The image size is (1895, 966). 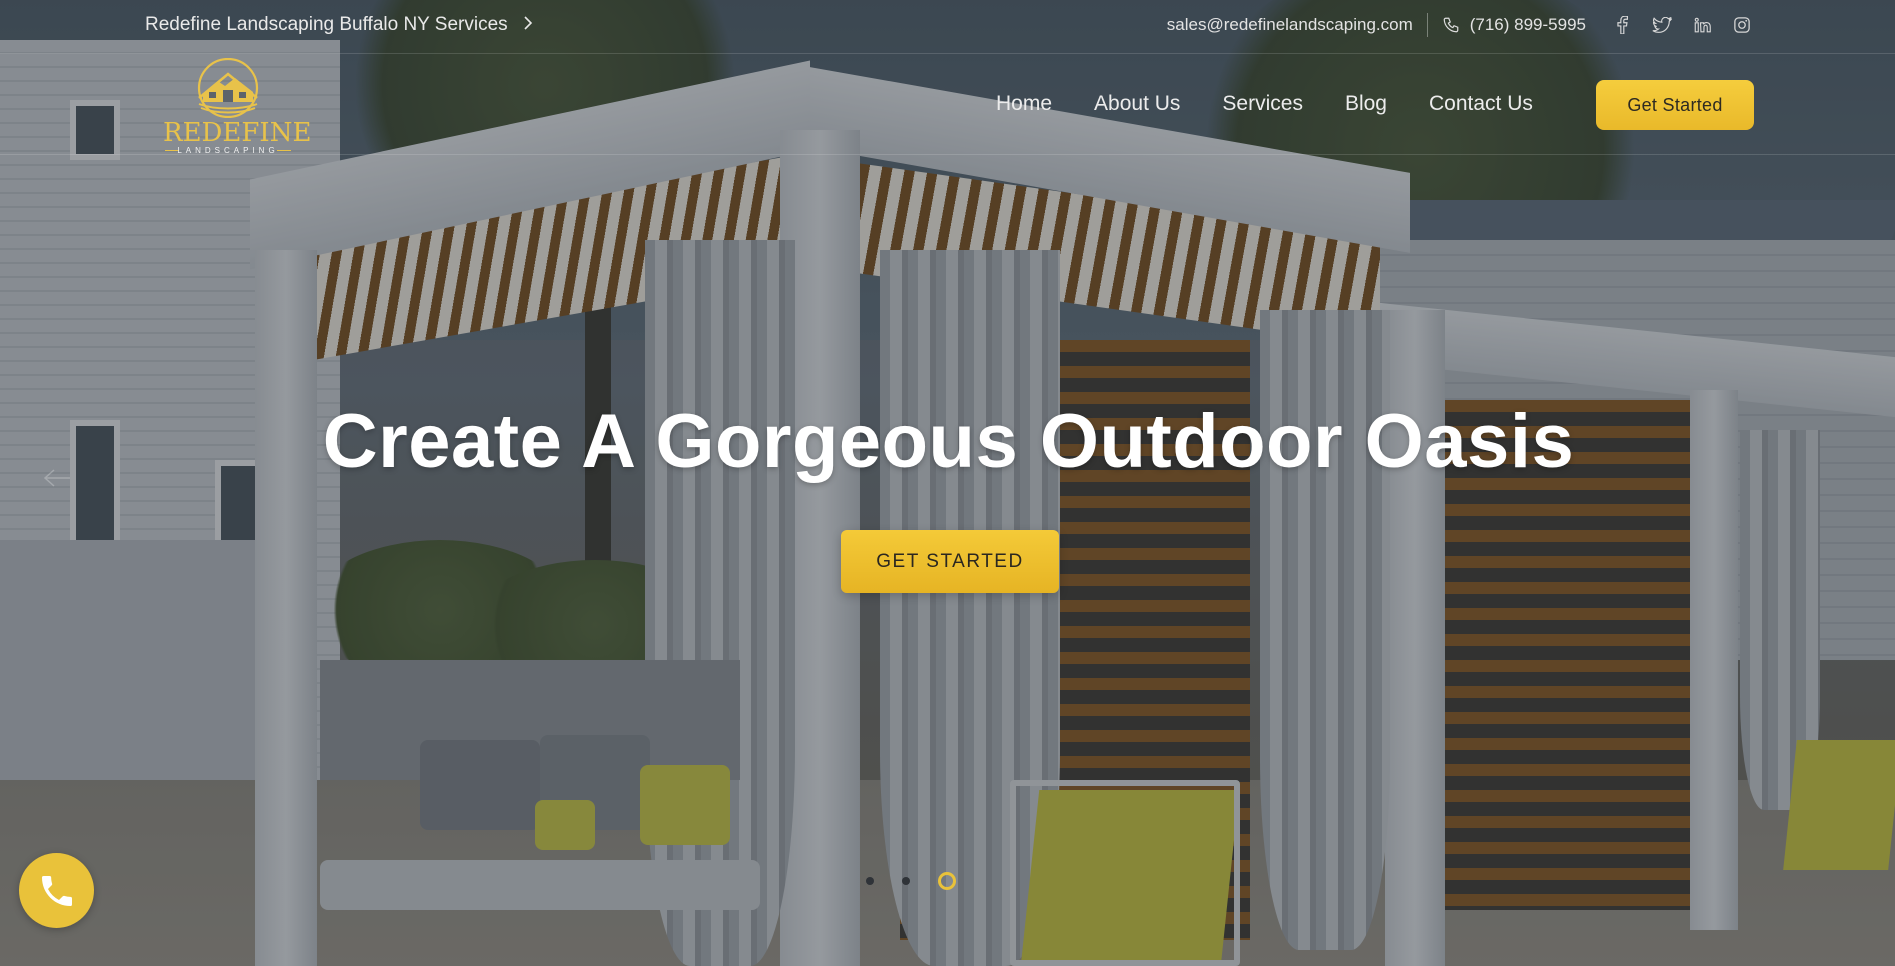 What do you see at coordinates (1742, 25) in the screenshot?
I see `instagram-icon` at bounding box center [1742, 25].